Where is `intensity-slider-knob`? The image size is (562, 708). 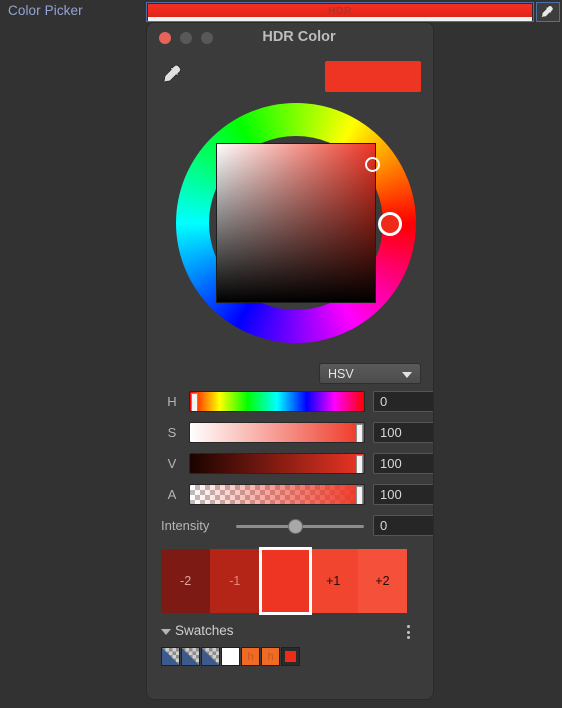
intensity-slider-knob is located at coordinates (295, 526).